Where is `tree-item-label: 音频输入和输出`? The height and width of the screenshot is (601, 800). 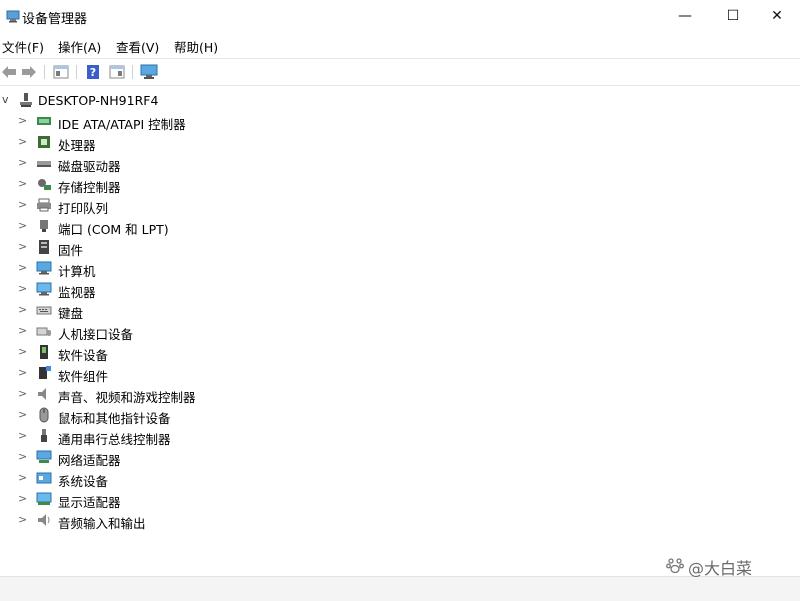
tree-item-label: 音频输入和输出 is located at coordinates (102, 523).